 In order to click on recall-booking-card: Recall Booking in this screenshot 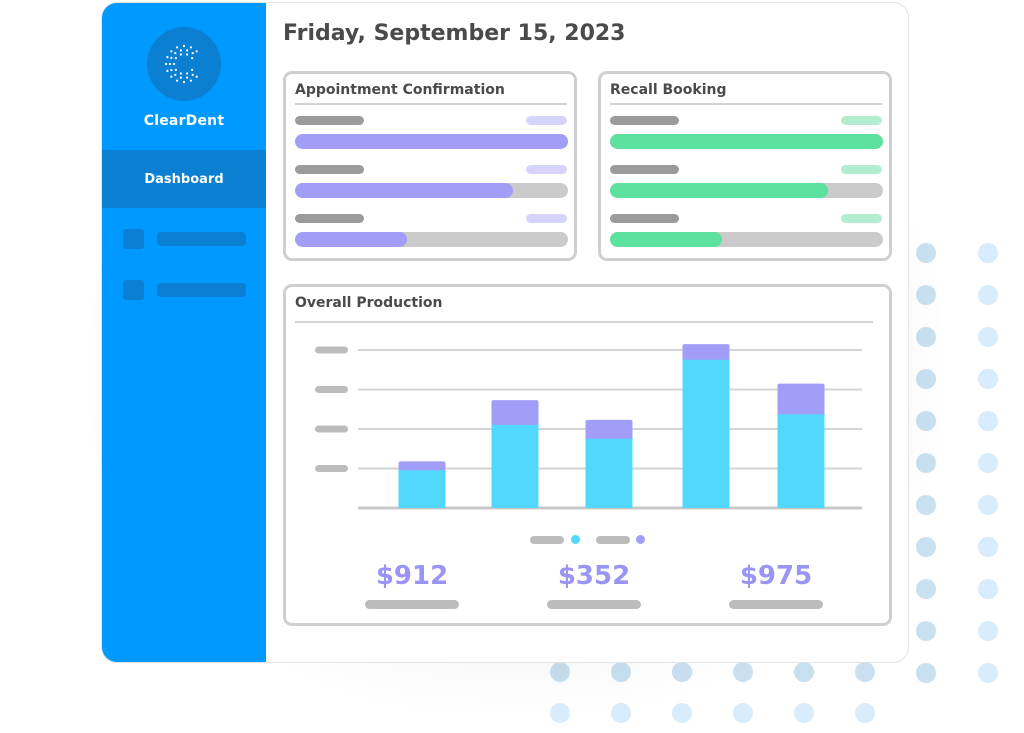, I will do `click(745, 166)`.